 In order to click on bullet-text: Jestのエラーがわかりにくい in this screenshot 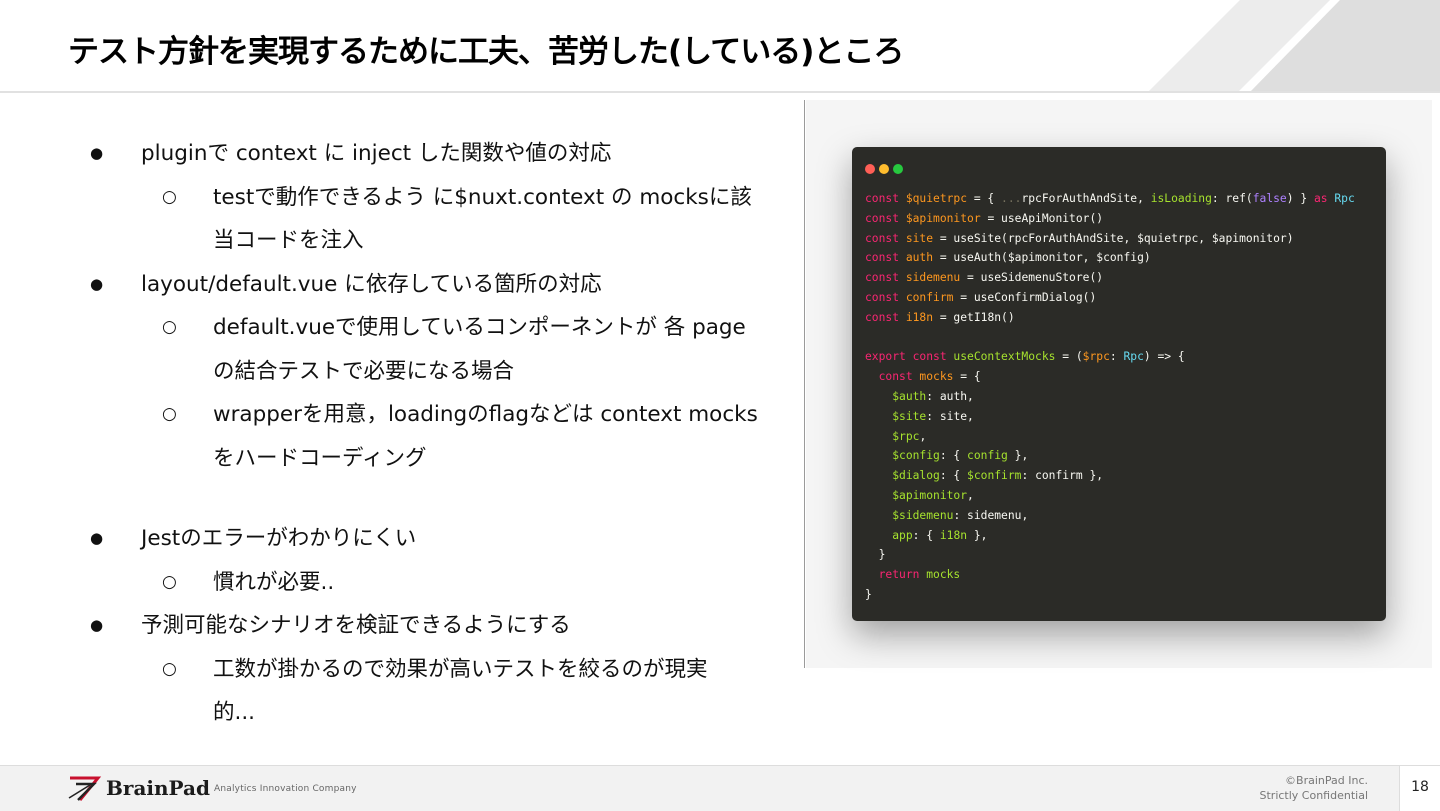, I will do `click(279, 538)`.